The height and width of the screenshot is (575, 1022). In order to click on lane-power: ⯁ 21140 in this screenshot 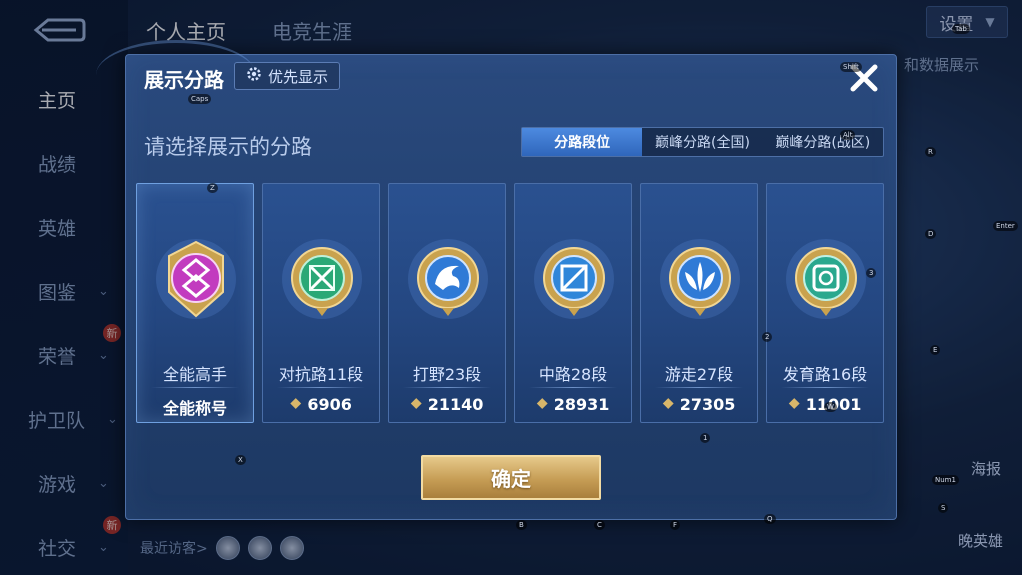, I will do `click(447, 404)`.